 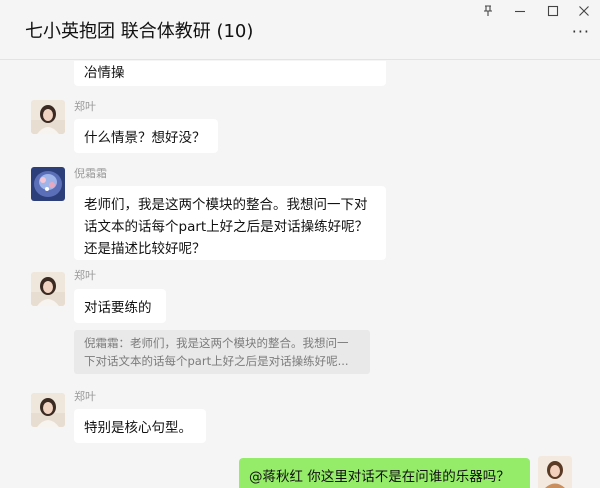 What do you see at coordinates (555, 472) in the screenshot?
I see `avatar-self` at bounding box center [555, 472].